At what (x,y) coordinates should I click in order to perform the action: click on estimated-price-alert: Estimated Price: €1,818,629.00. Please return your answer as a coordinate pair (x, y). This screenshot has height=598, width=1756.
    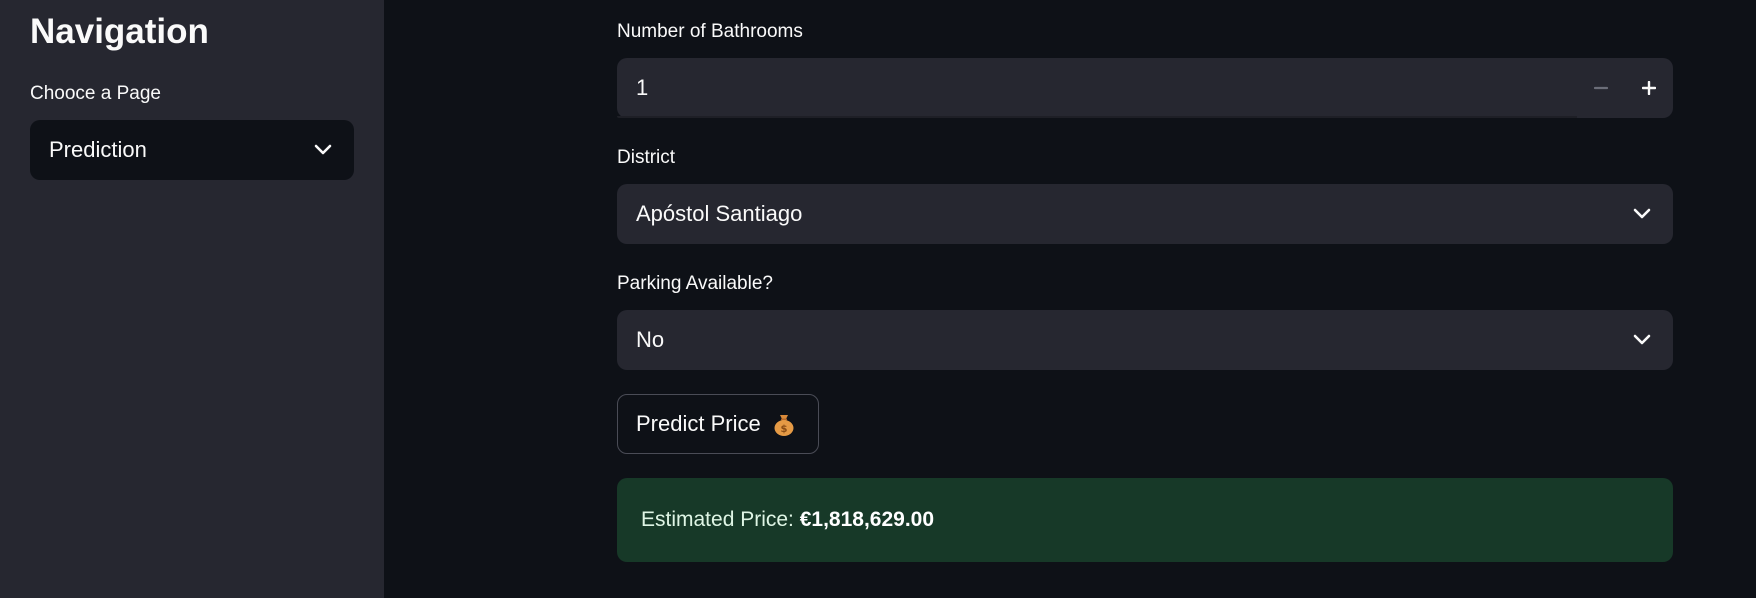
    Looking at the image, I should click on (1145, 520).